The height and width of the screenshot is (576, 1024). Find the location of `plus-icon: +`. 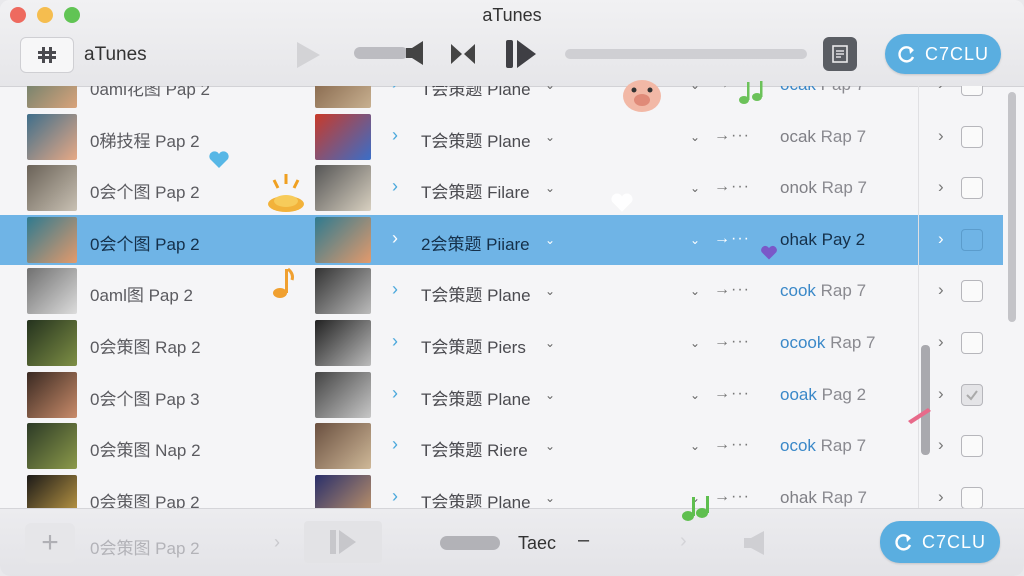

plus-icon: + is located at coordinates (50, 542).